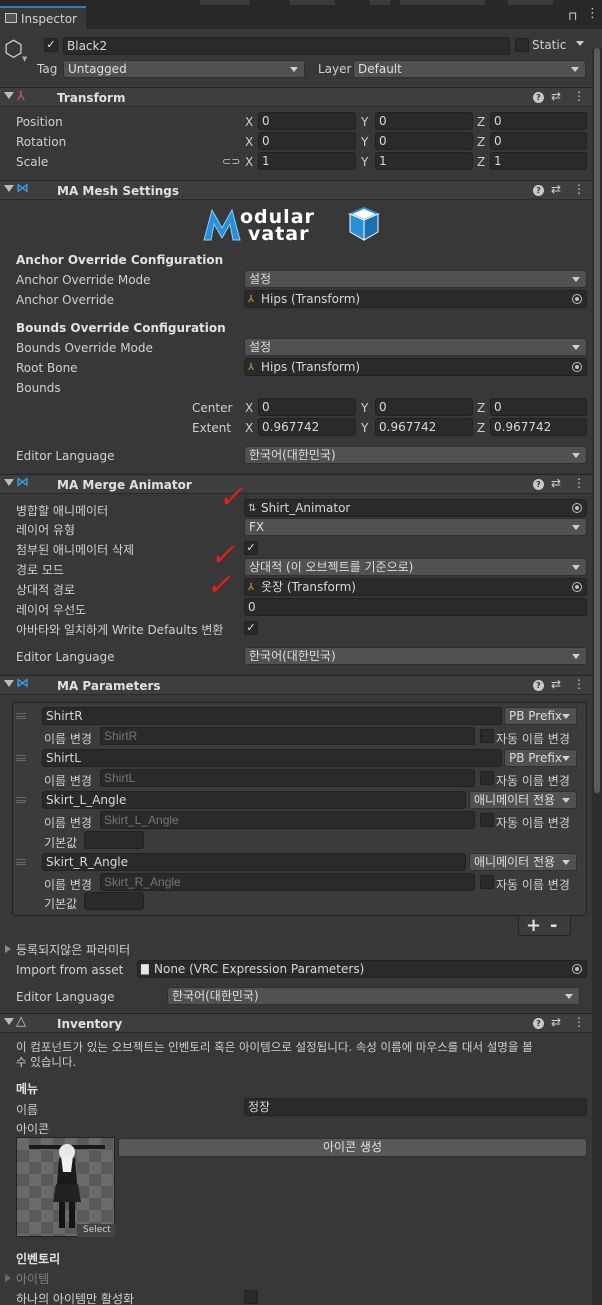  Describe the element at coordinates (251, 548) in the screenshot. I see `delete-attached-checkbox: ✓` at that location.